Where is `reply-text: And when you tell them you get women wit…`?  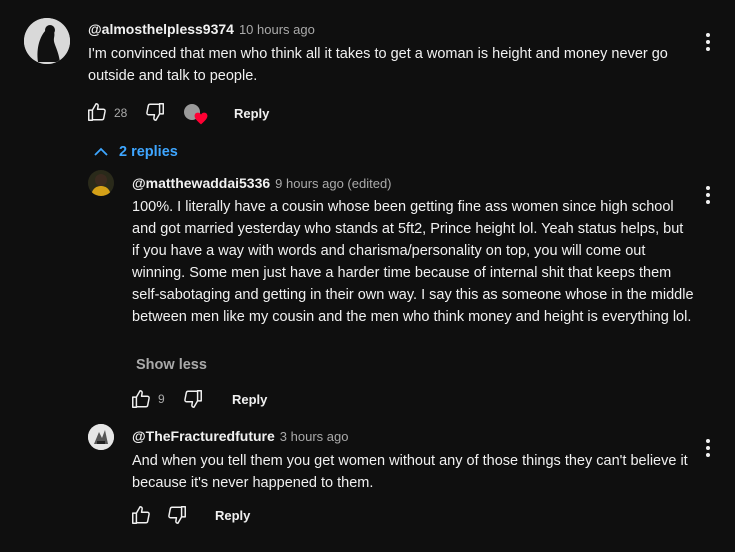 reply-text: And when you tell them you get women wit… is located at coordinates (410, 472).